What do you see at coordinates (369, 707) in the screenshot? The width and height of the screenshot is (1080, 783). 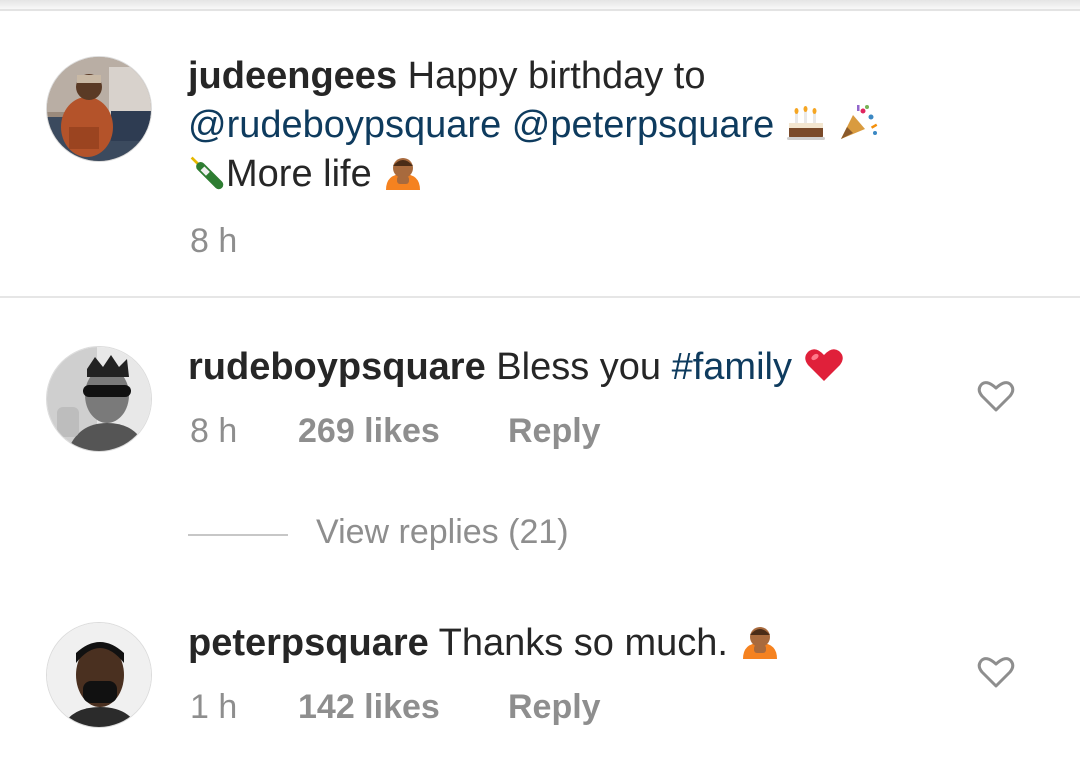 I see `likes-count: 142 likes` at bounding box center [369, 707].